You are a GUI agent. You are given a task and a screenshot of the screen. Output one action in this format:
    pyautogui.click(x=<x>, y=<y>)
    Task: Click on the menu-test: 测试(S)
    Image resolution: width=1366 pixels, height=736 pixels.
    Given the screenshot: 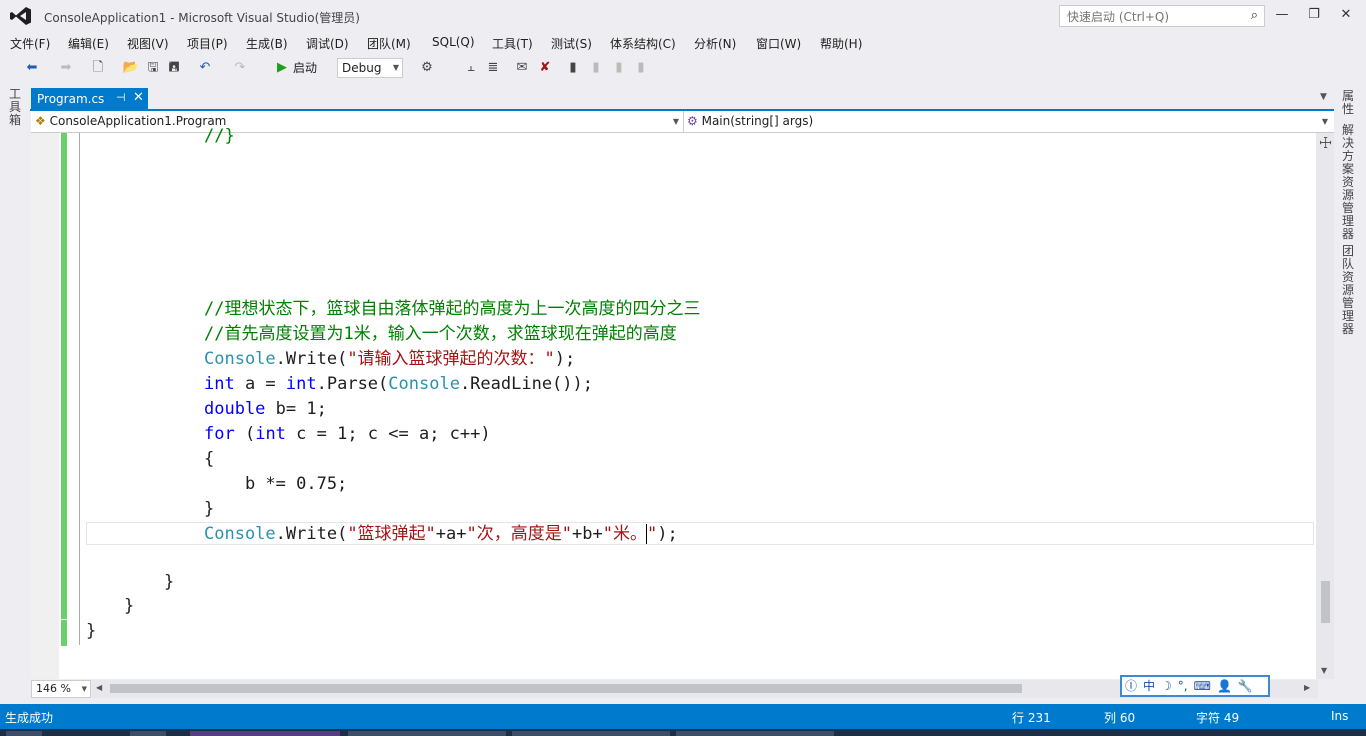 What is the action you would take?
    pyautogui.click(x=571, y=43)
    